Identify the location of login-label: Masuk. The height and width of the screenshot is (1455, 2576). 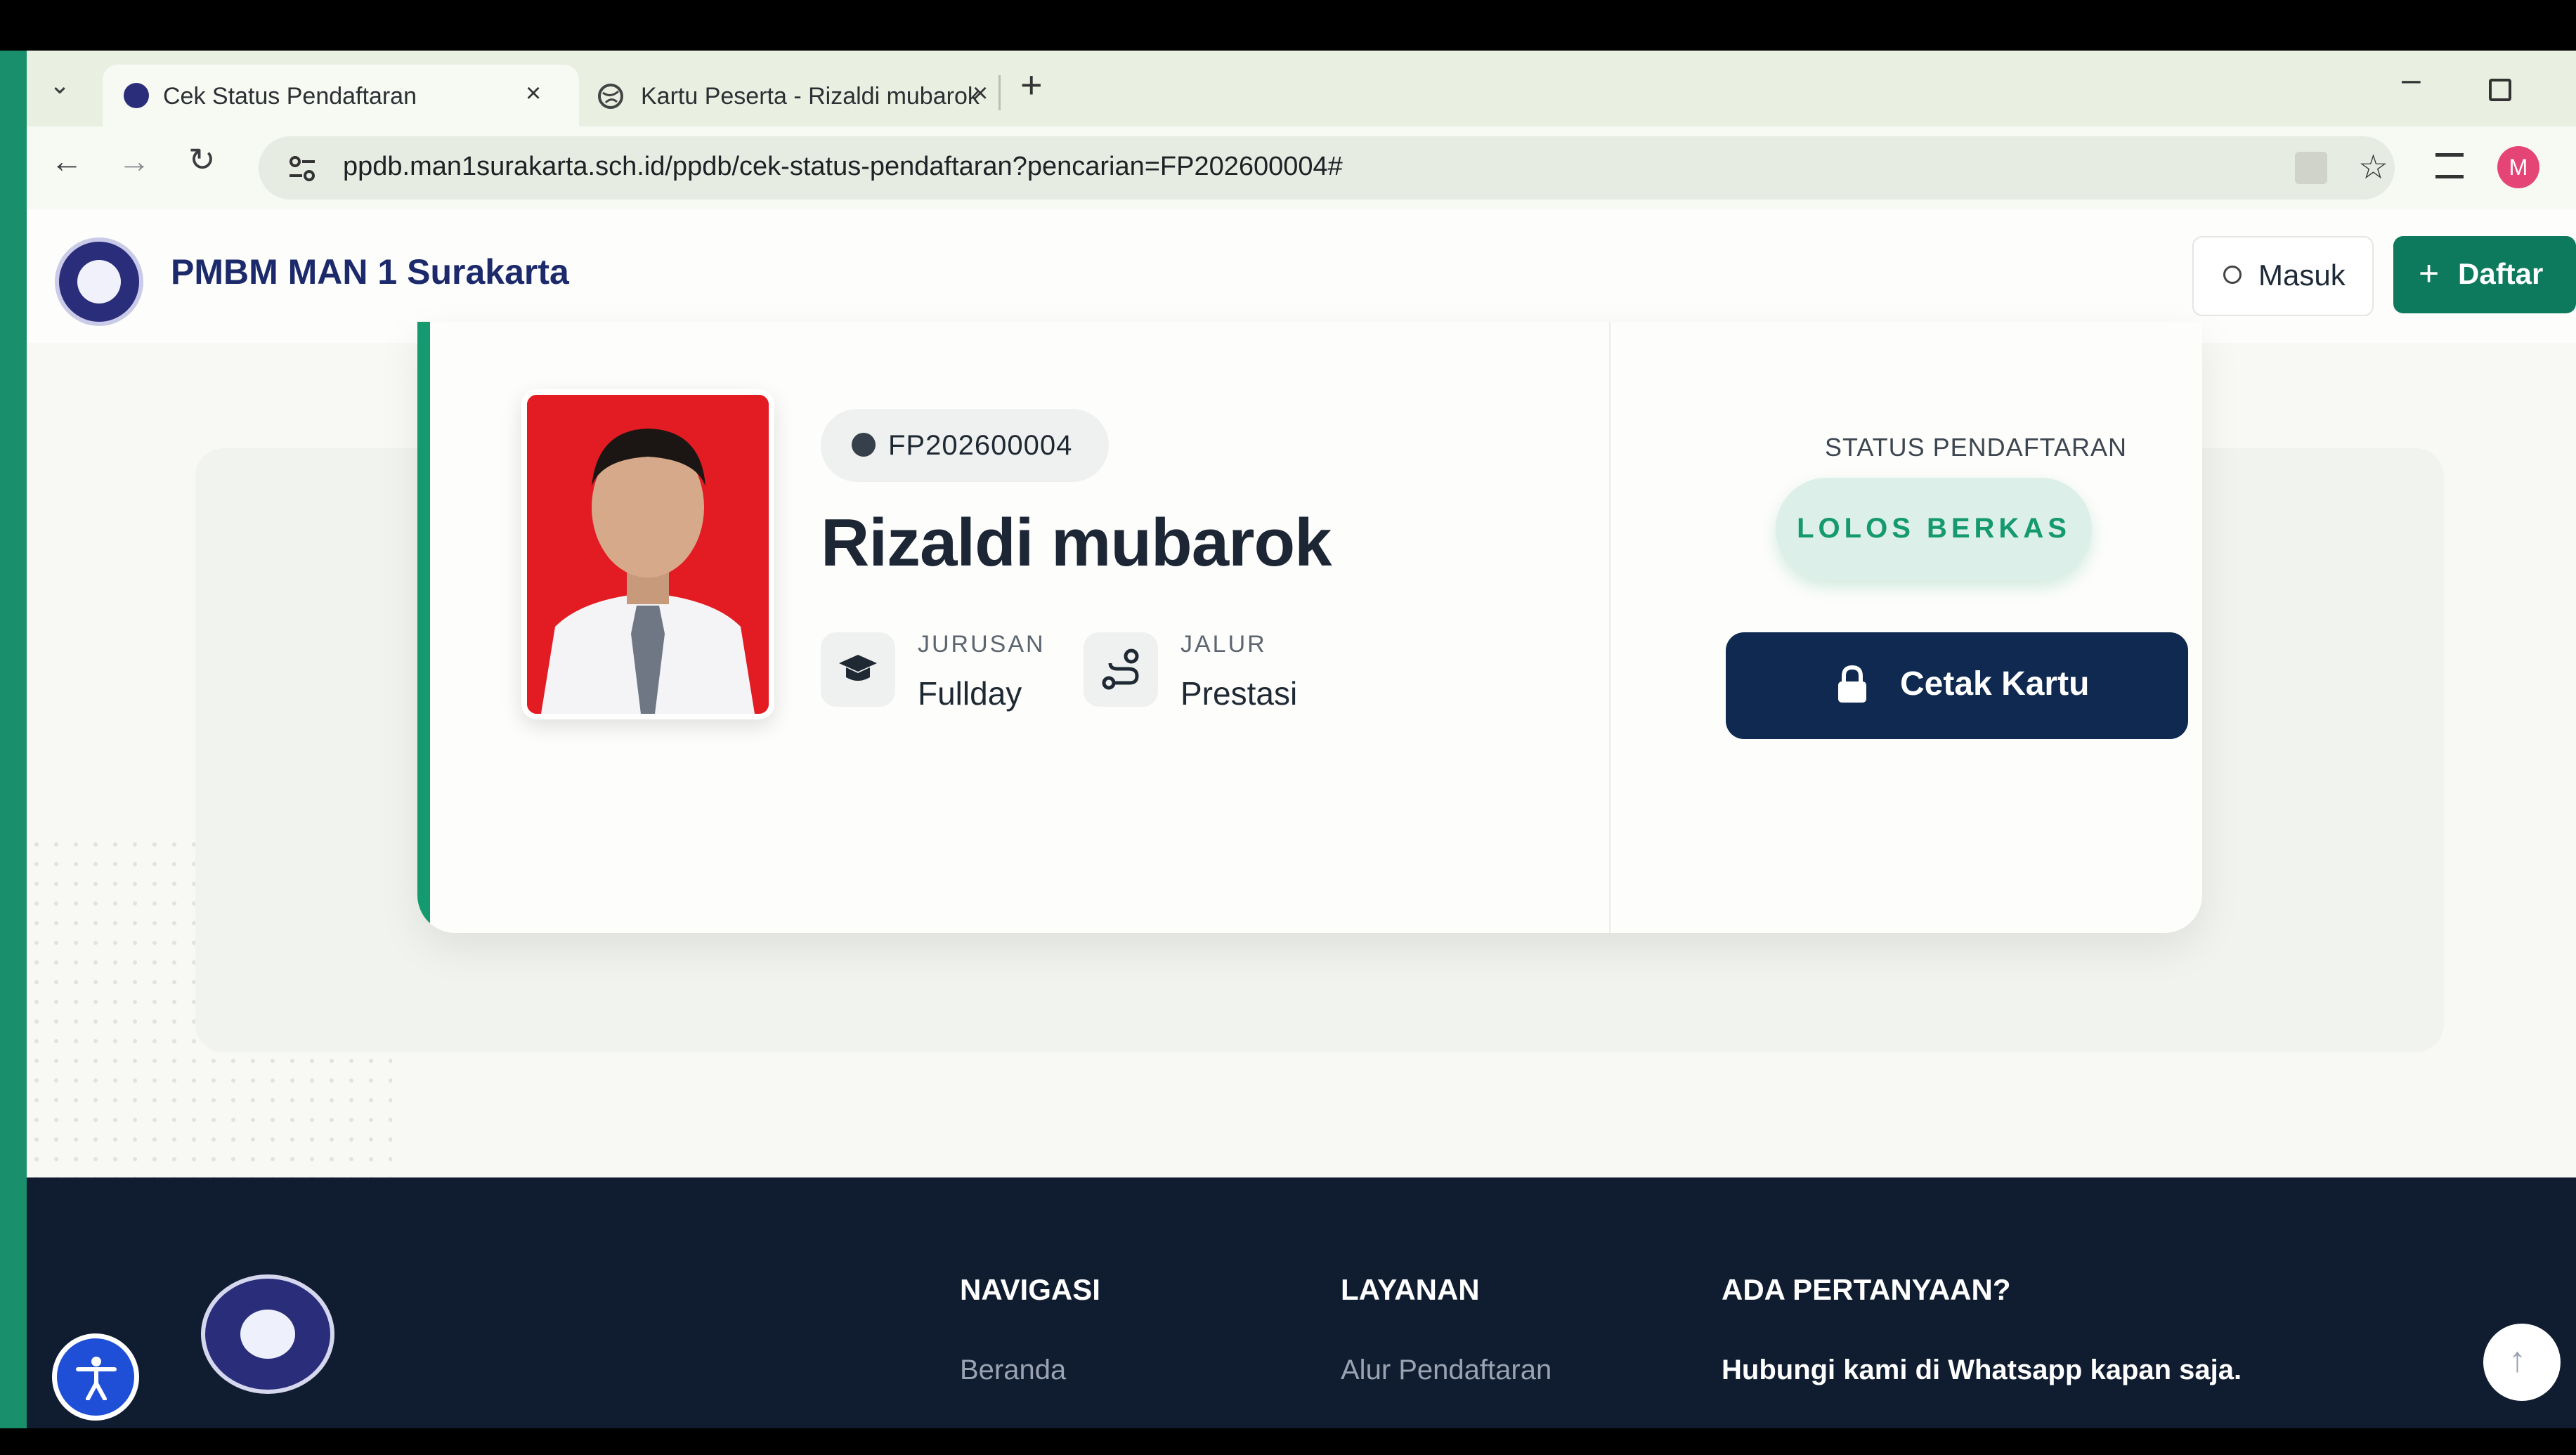
(2302, 275).